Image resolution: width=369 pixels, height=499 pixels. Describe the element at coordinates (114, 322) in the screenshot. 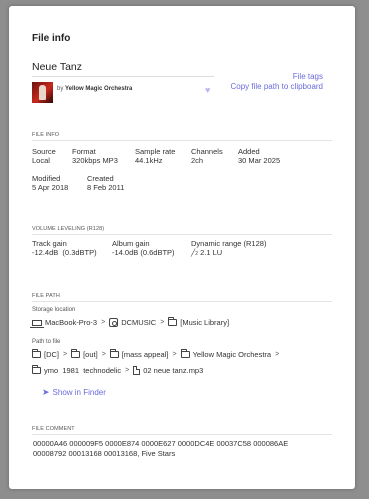

I see `disk-icon` at that location.